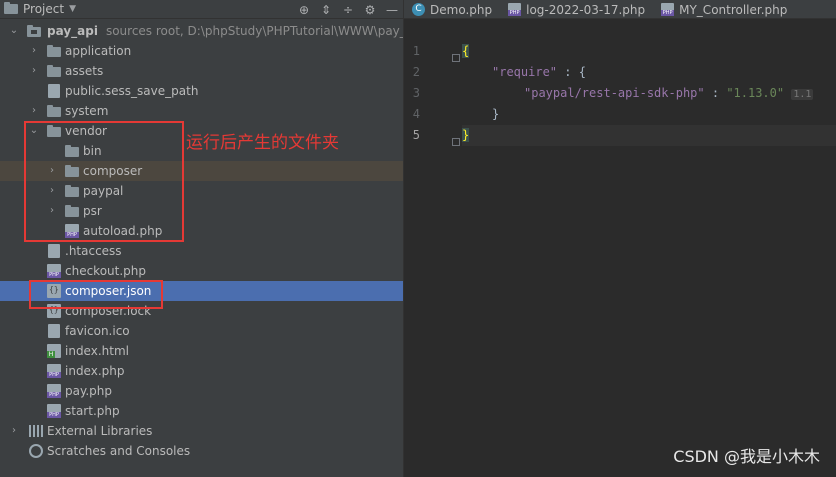  What do you see at coordinates (132, 91) in the screenshot?
I see `tree-item-label: public.sess_save_path` at bounding box center [132, 91].